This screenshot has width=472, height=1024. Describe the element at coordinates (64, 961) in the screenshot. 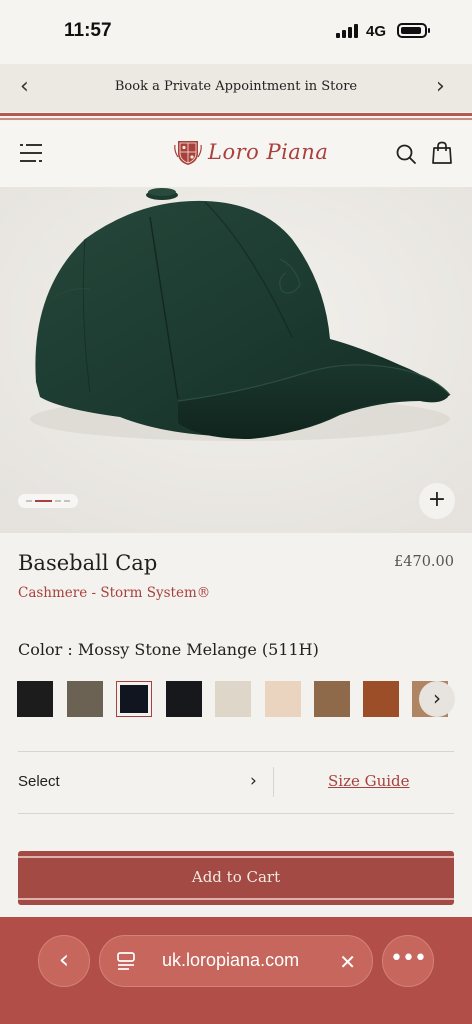

I see `back-icon: ‹` at that location.